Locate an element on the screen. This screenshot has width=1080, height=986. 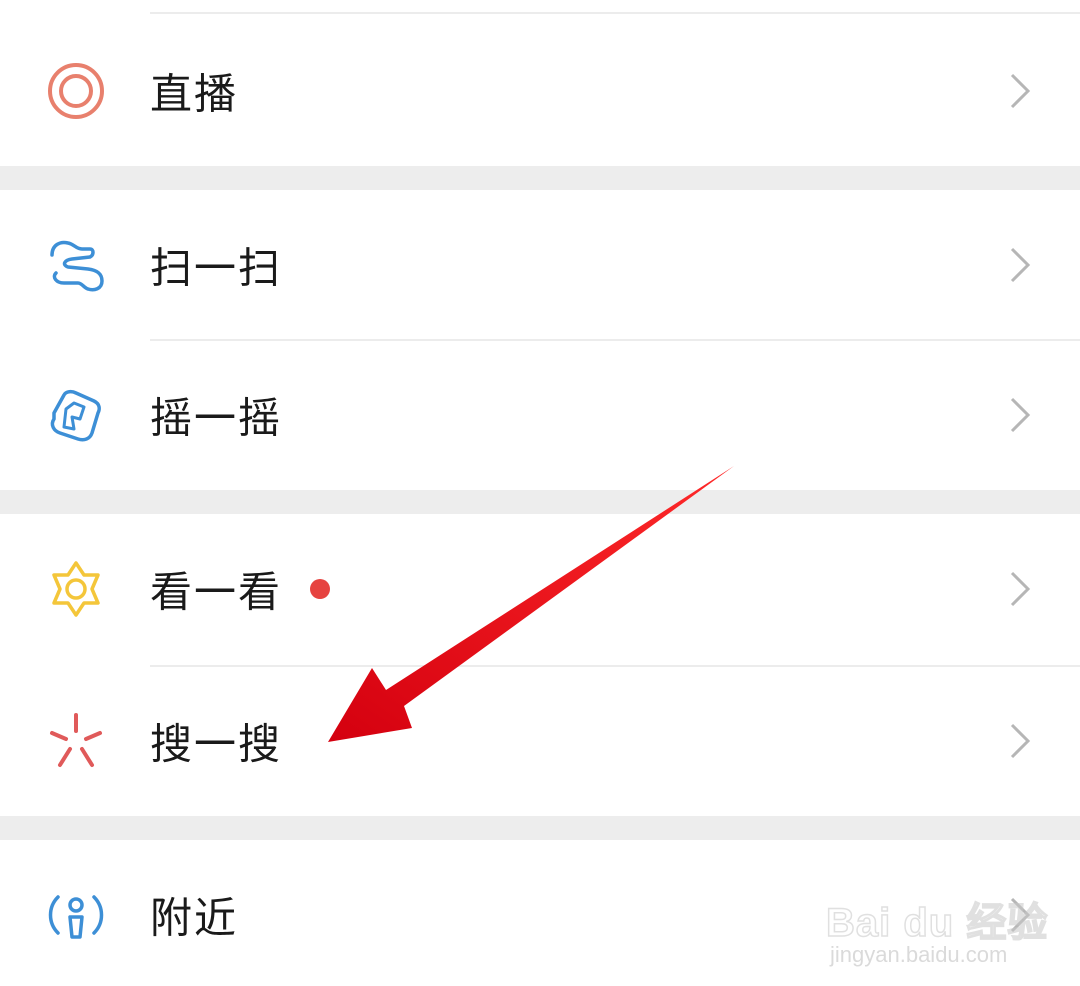
menu-item-label: 摇一摇 is located at coordinates (216, 418).